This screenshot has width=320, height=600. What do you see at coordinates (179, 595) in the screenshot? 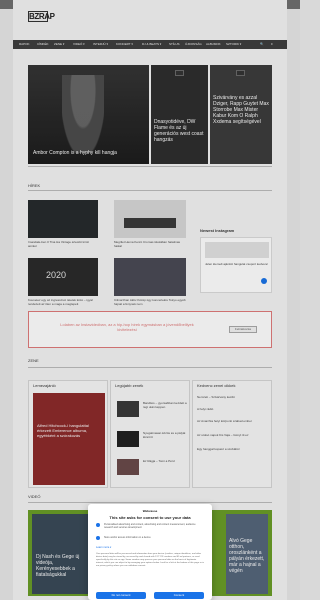
I see `consent-button: Consent` at bounding box center [179, 595].